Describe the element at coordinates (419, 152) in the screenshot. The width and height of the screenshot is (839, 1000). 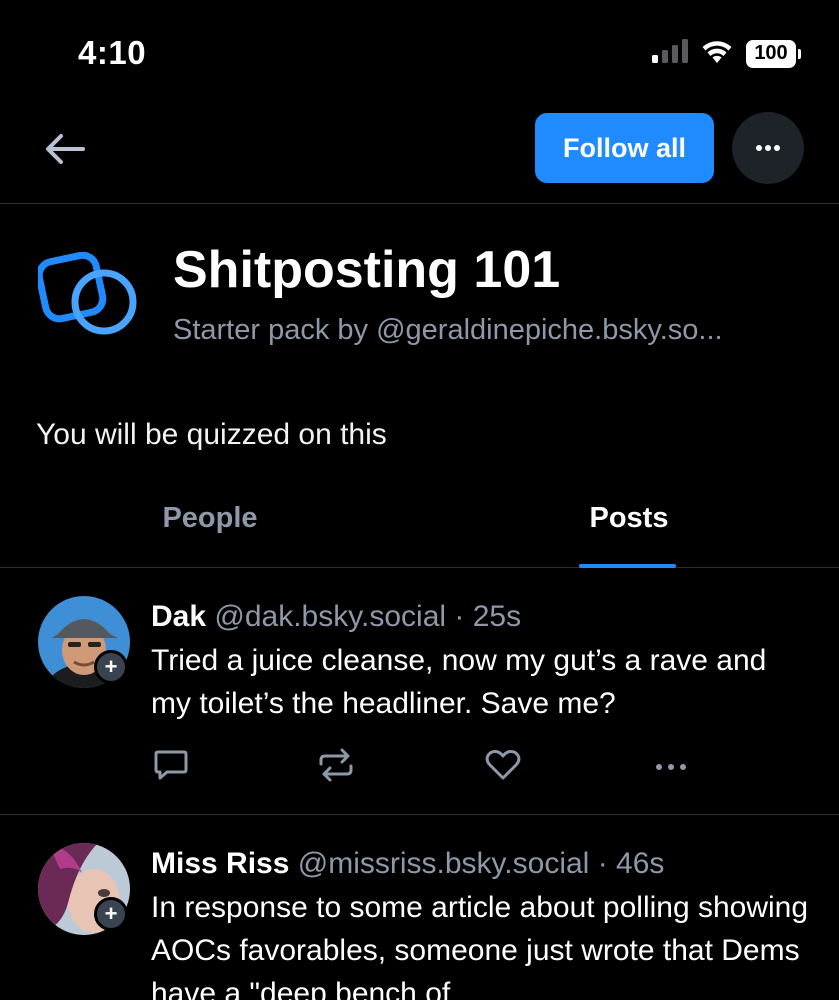
I see `nav-bar: Follow all` at that location.